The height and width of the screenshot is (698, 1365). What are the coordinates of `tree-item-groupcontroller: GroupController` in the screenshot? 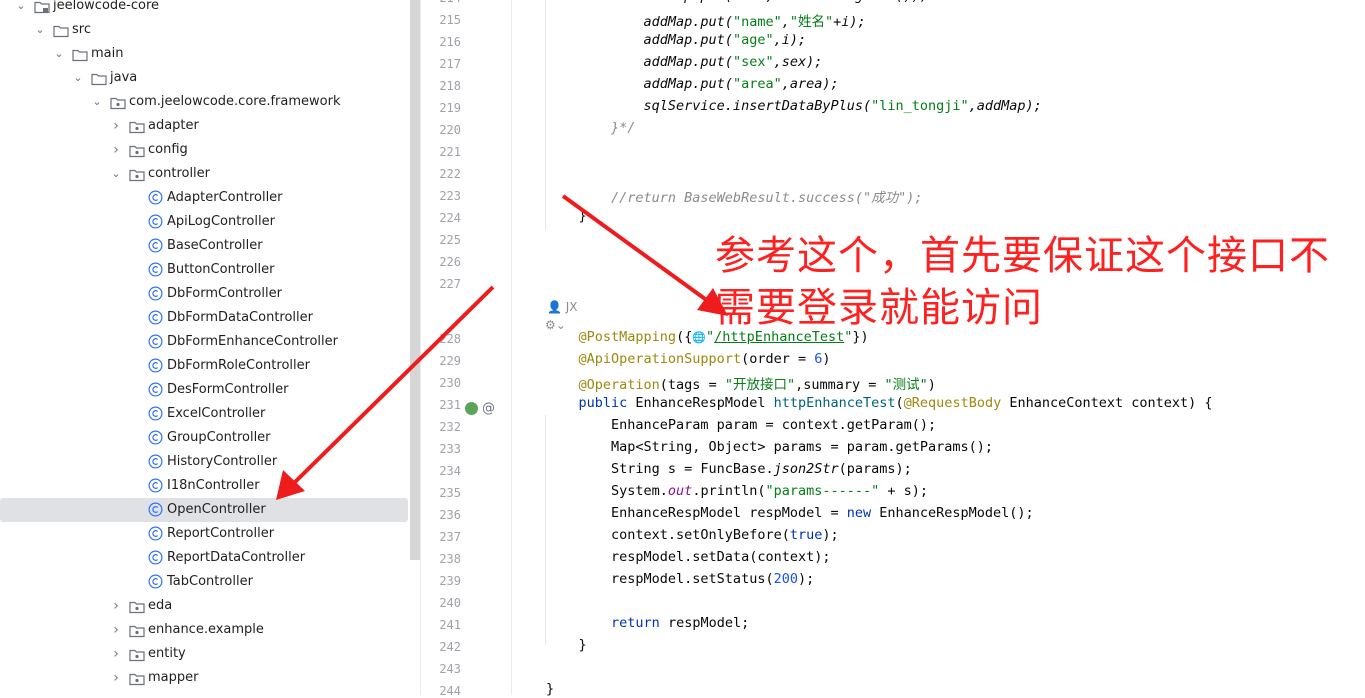 It's located at (204, 438).